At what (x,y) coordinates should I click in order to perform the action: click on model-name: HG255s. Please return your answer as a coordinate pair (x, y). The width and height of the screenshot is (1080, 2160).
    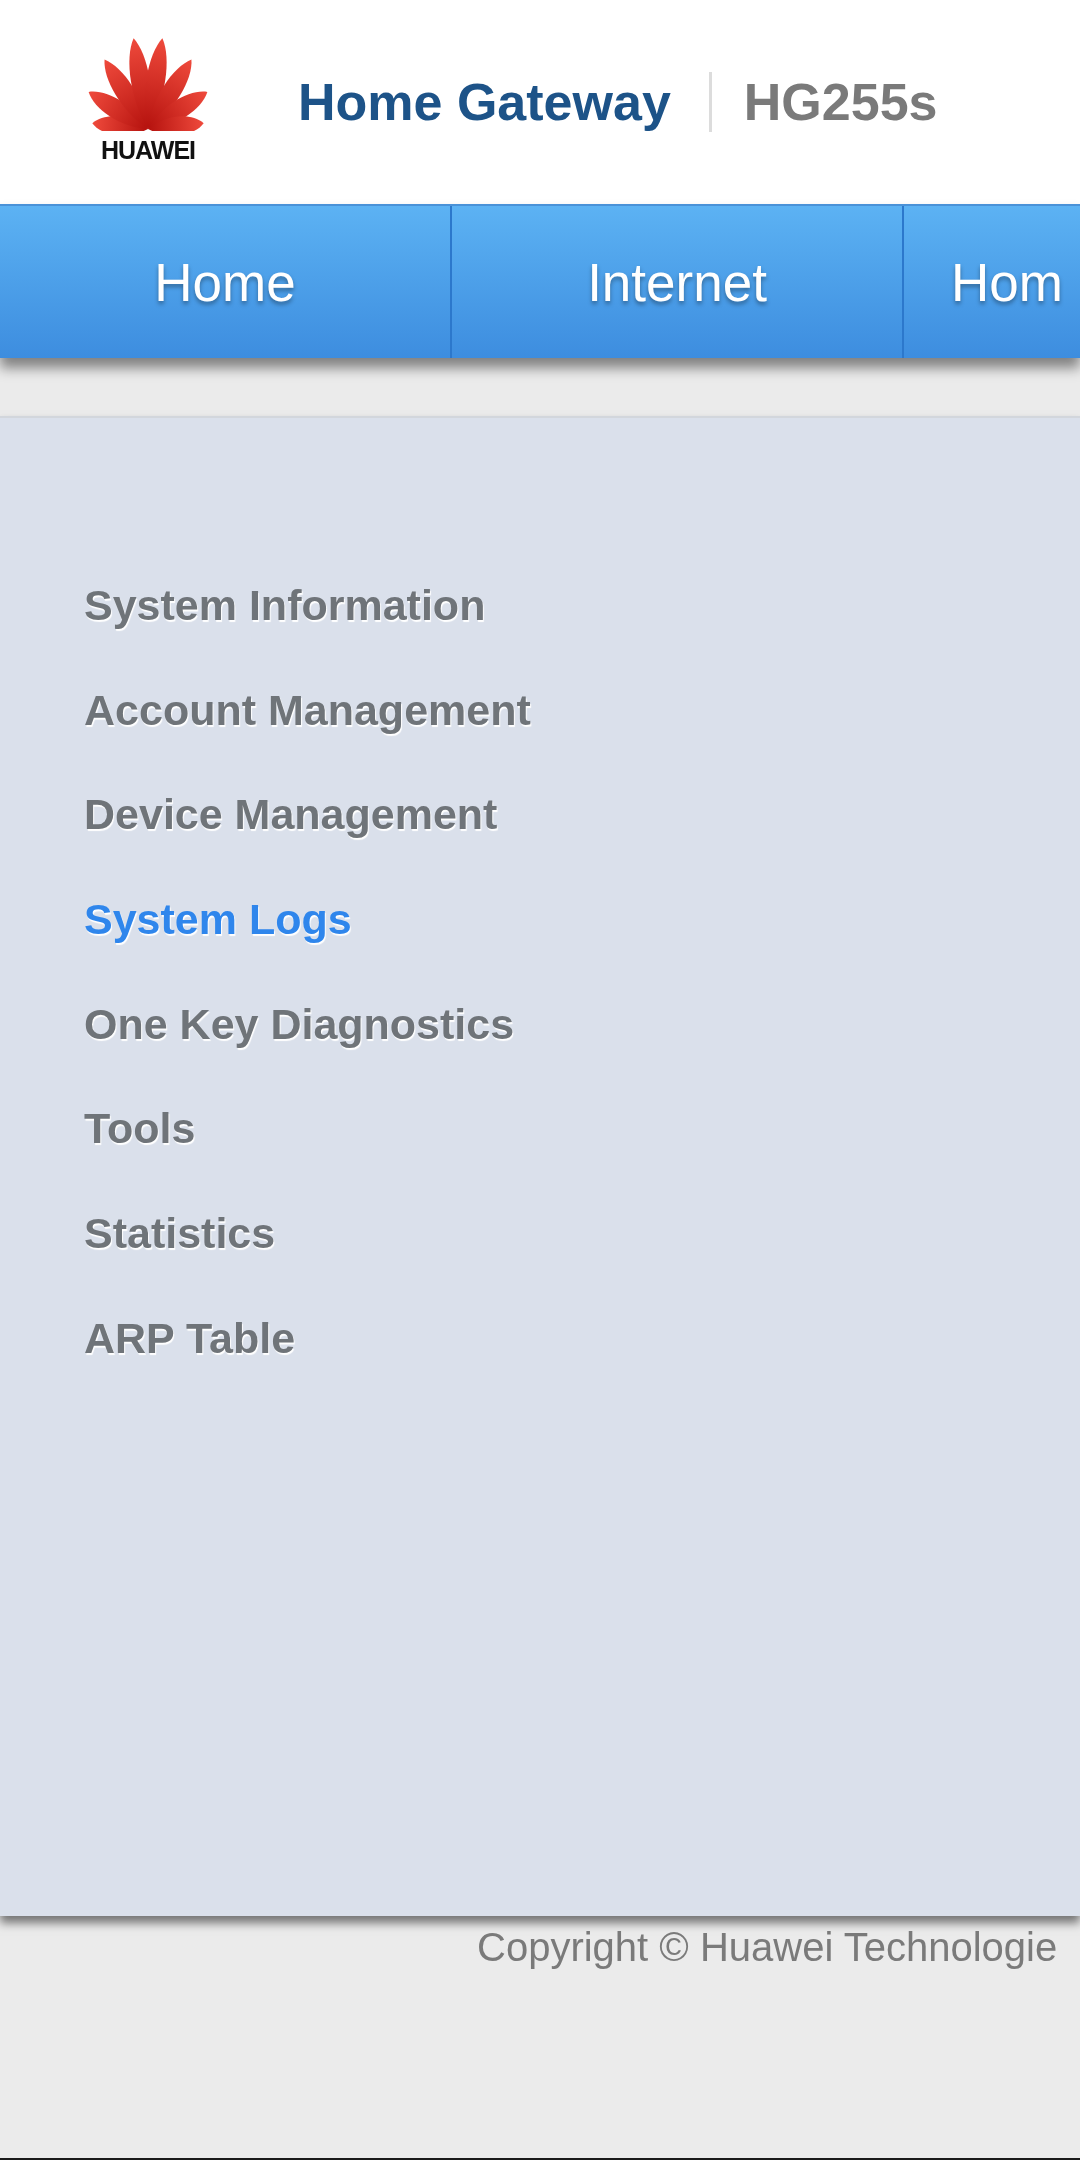
    Looking at the image, I should click on (840, 102).